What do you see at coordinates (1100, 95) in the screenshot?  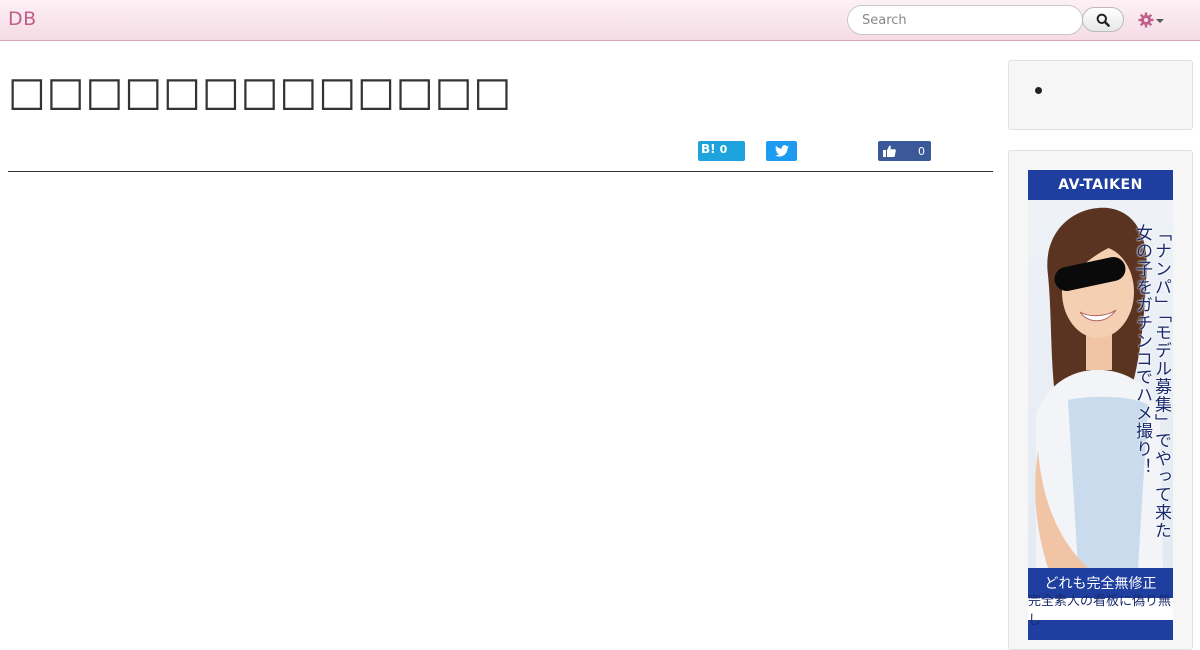 I see `sidebar-widget` at bounding box center [1100, 95].